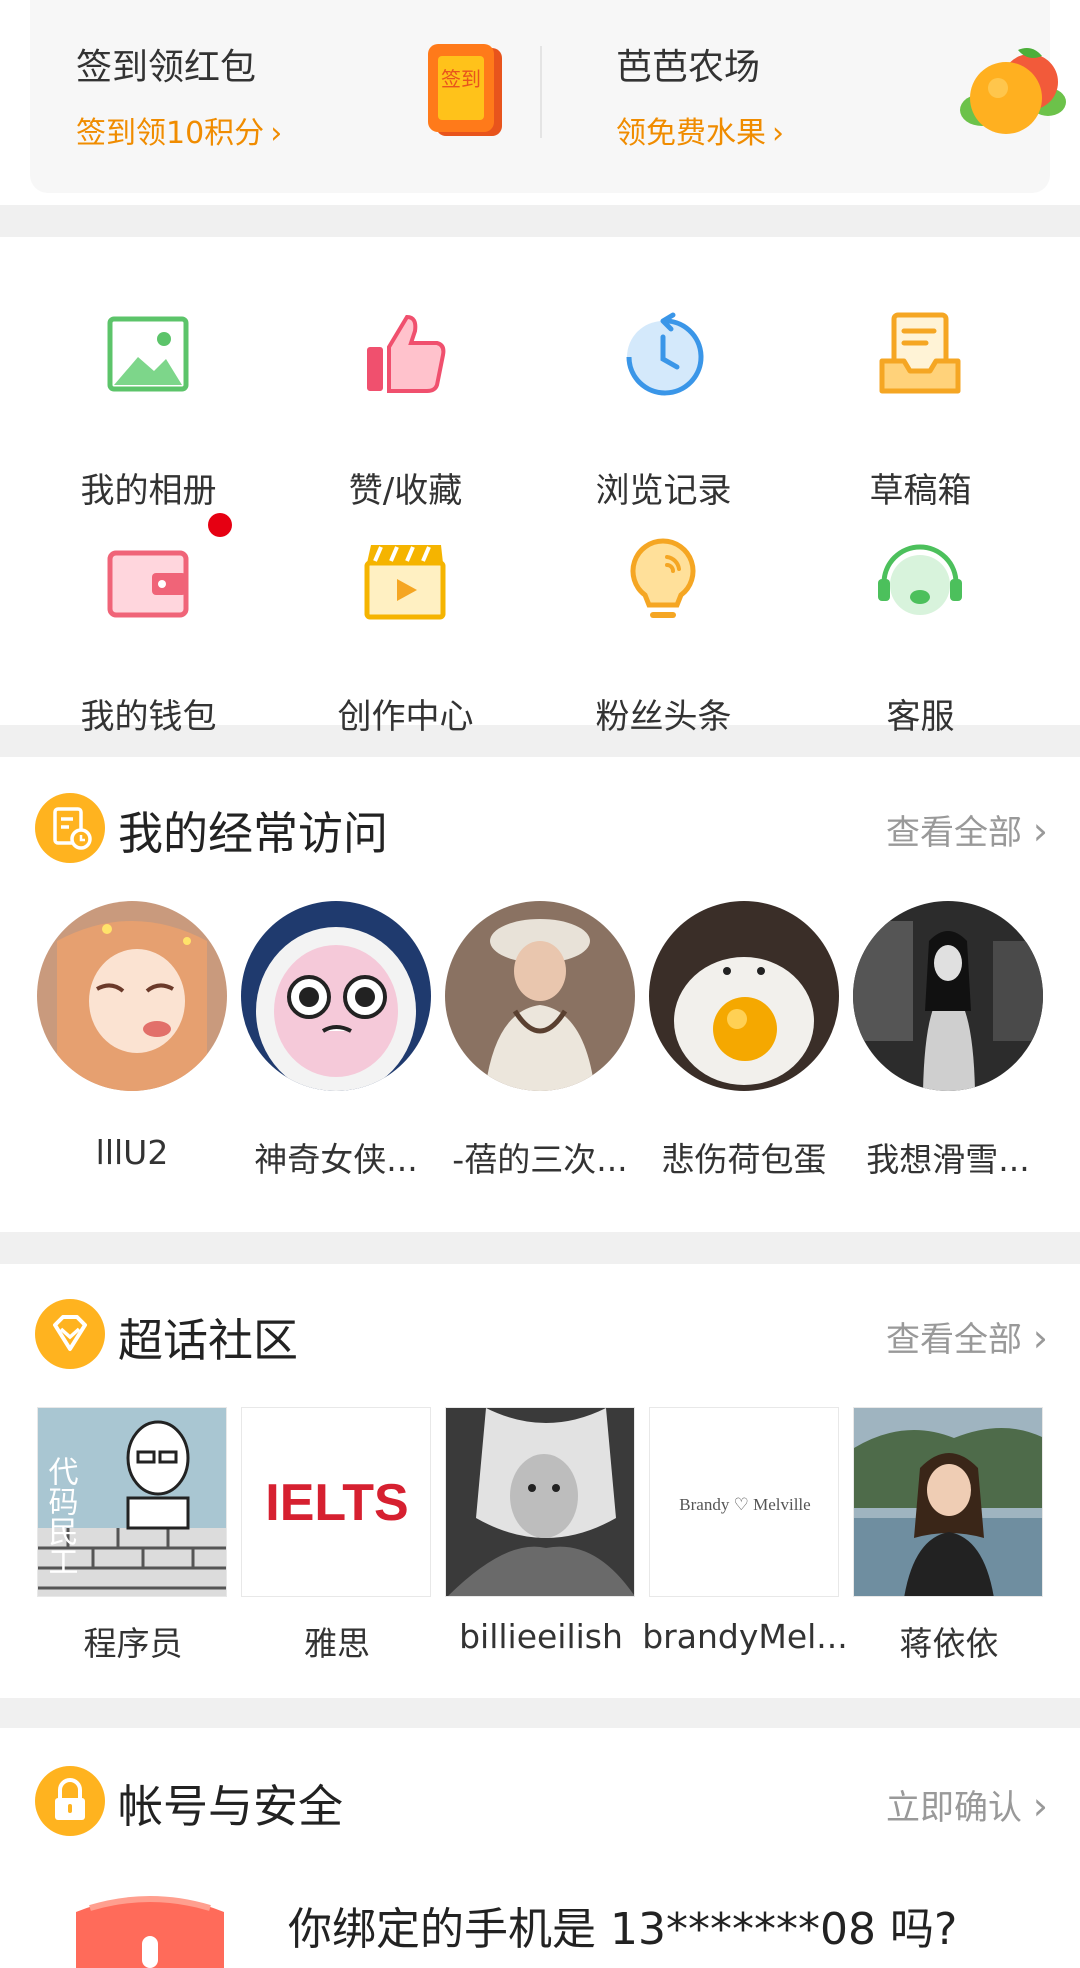 The width and height of the screenshot is (1080, 1968). I want to click on topic-item: 代码民工 程序员, so click(133, 1535).